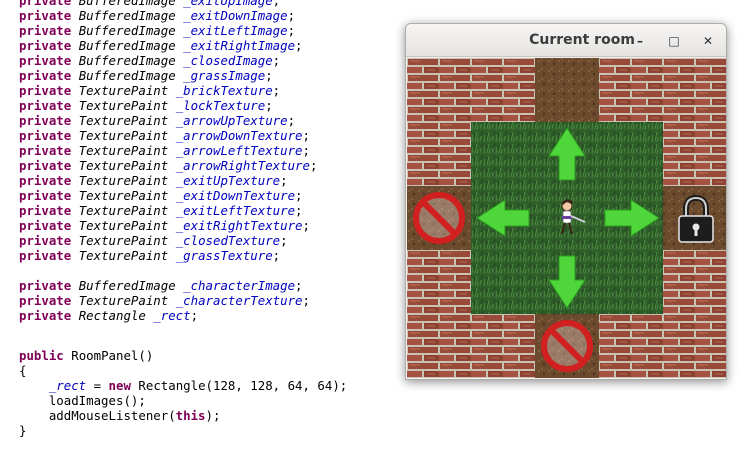 Image resolution: width=745 pixels, height=453 pixels. I want to click on field-declaration: private TexturePaint _arrowDownTexture;, so click(164, 135).